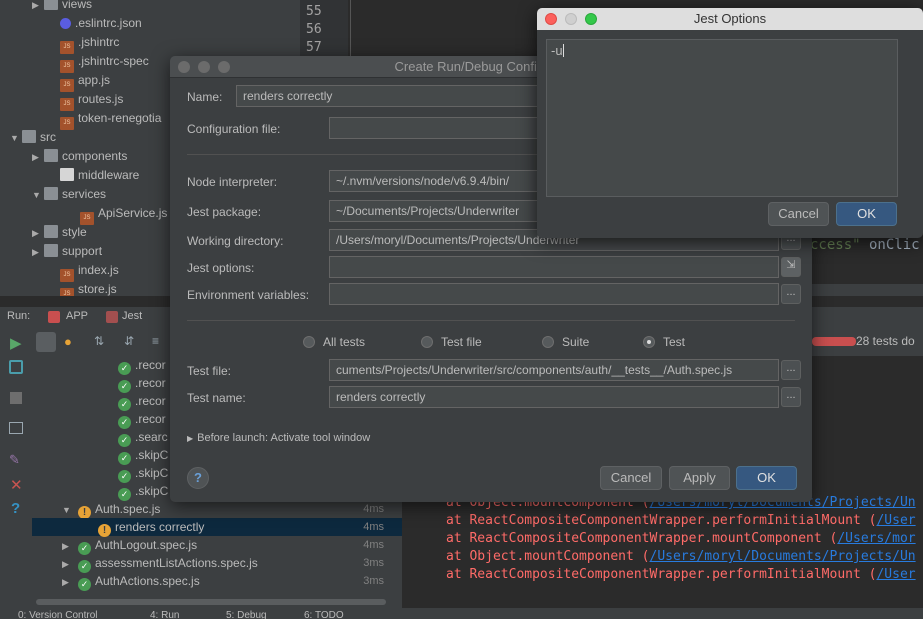  What do you see at coordinates (798, 214) in the screenshot?
I see `jest-options-cancel-button: Cancel` at bounding box center [798, 214].